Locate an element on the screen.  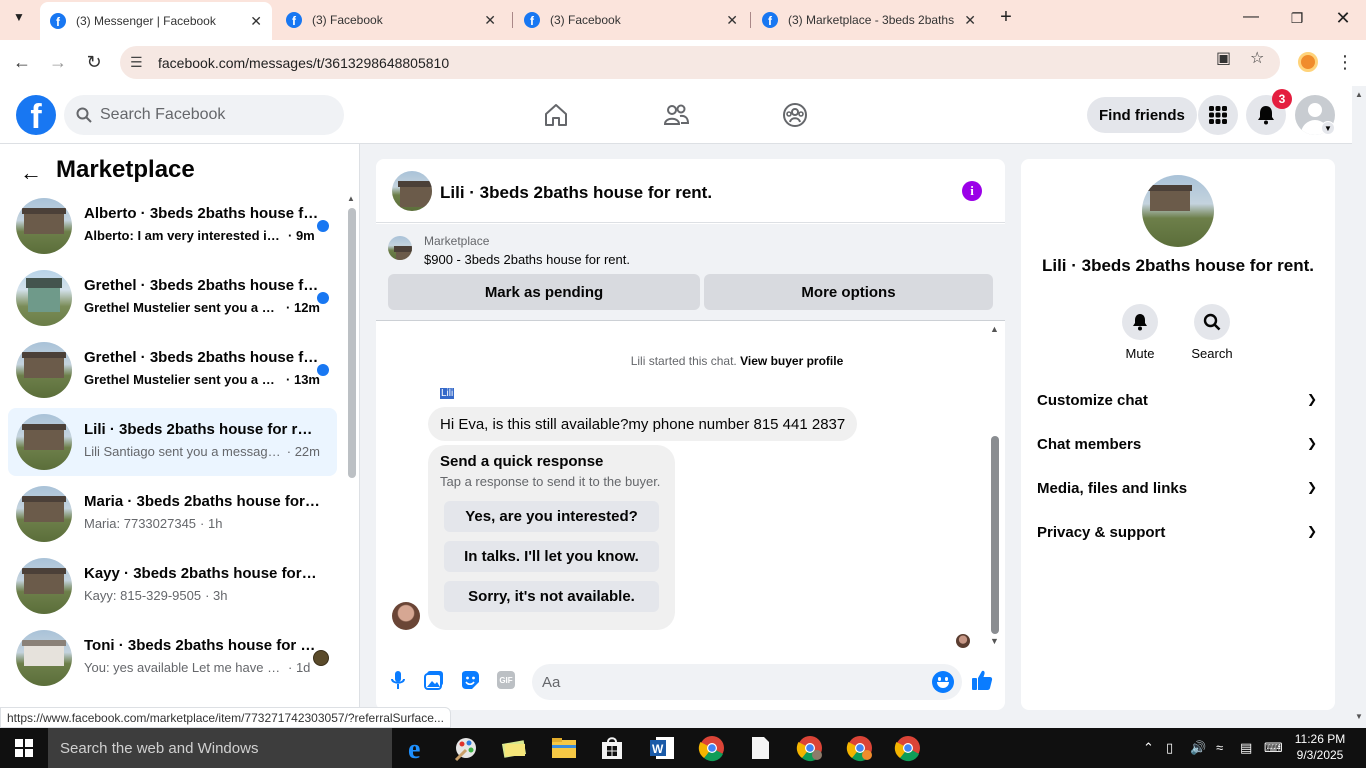
microphone-icon is located at coordinates (398, 680).